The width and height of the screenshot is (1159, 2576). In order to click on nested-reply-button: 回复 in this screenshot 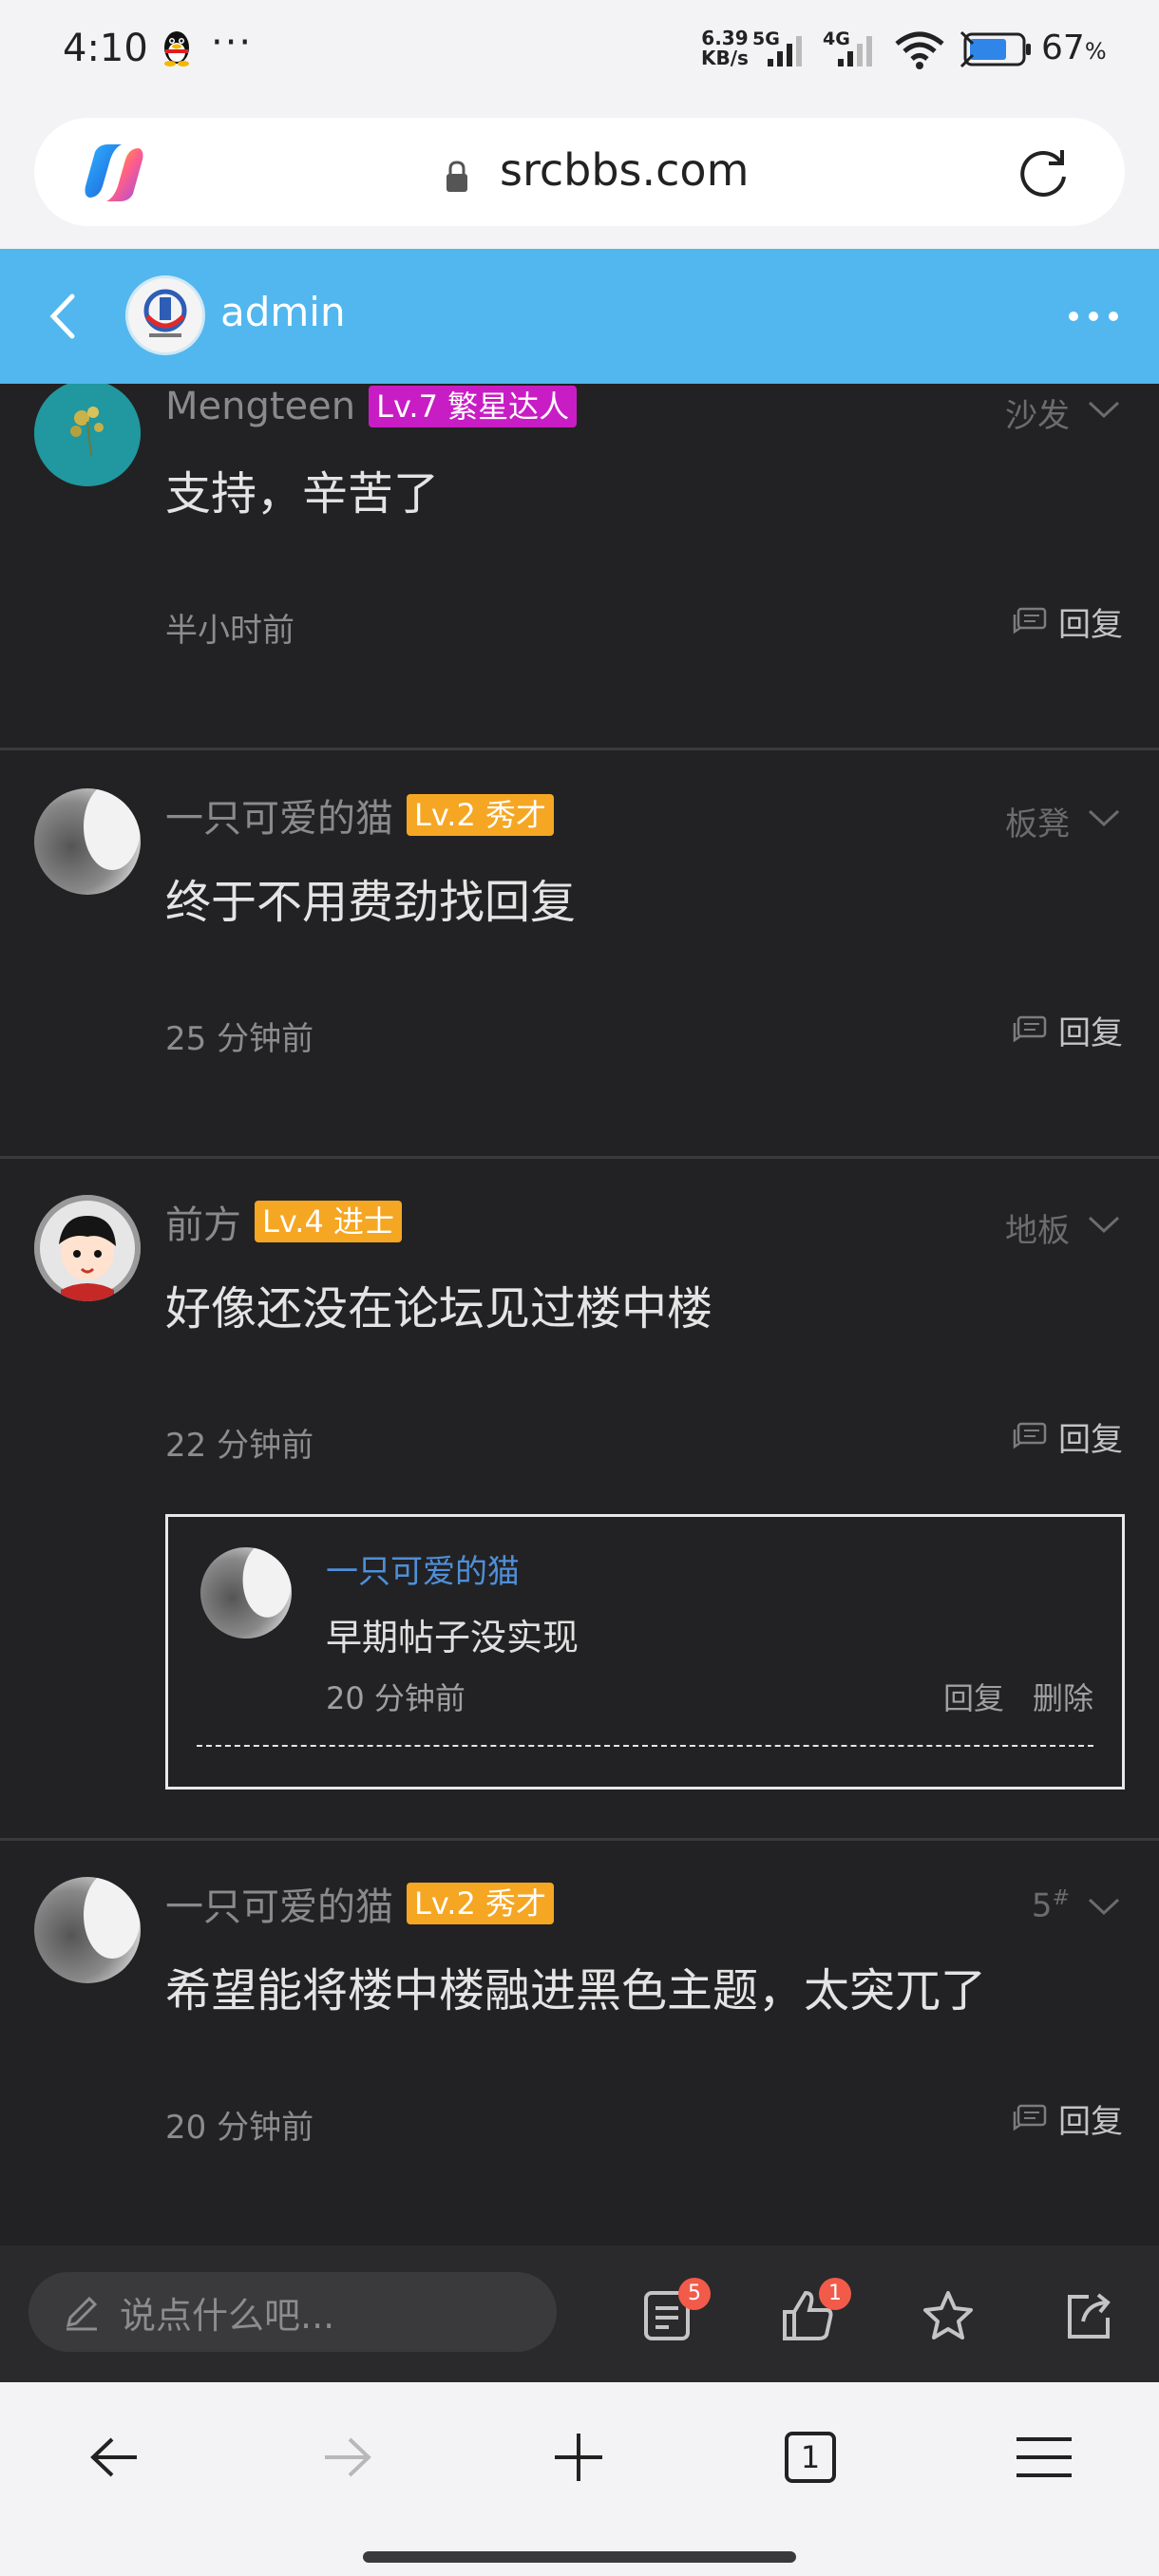, I will do `click(973, 1696)`.